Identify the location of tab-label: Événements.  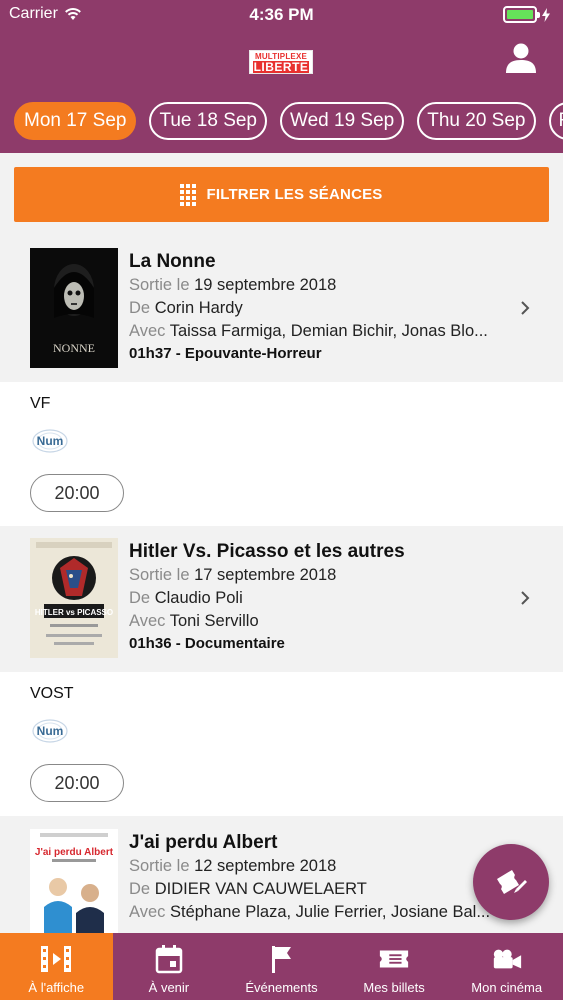
(281, 987).